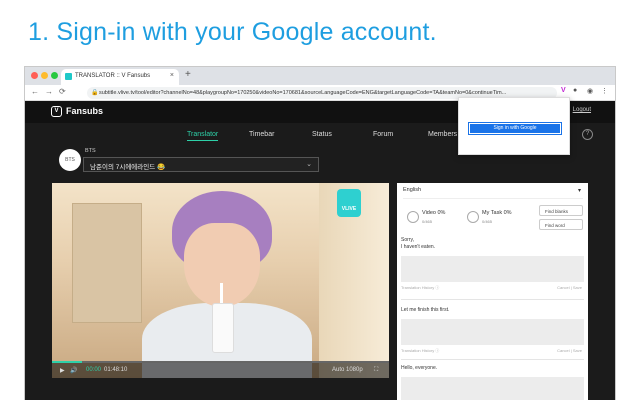 This screenshot has height=400, width=640. I want to click on tab-status: Status, so click(322, 134).